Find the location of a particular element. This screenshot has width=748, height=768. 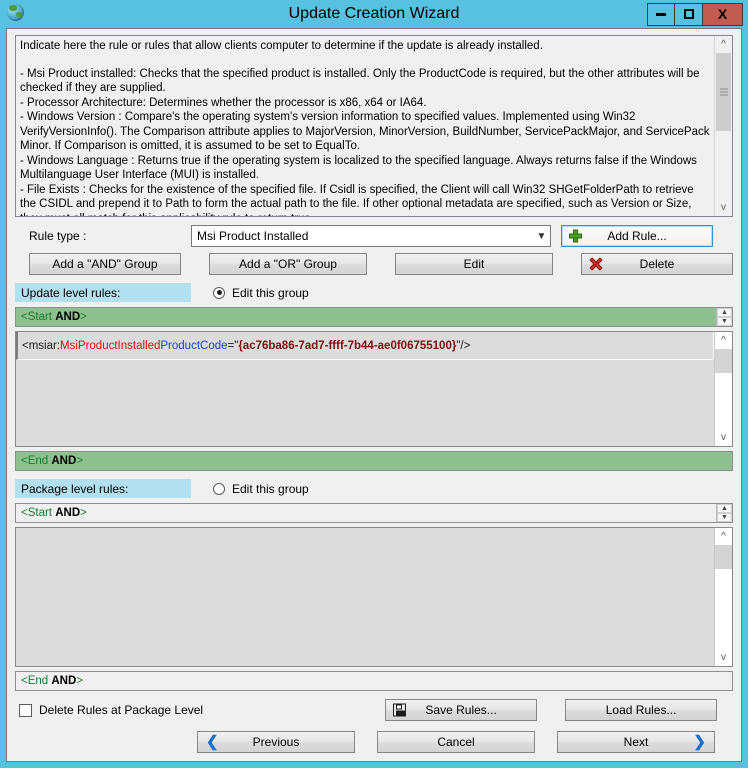

package-level-radio-label: Edit this group is located at coordinates (270, 488).